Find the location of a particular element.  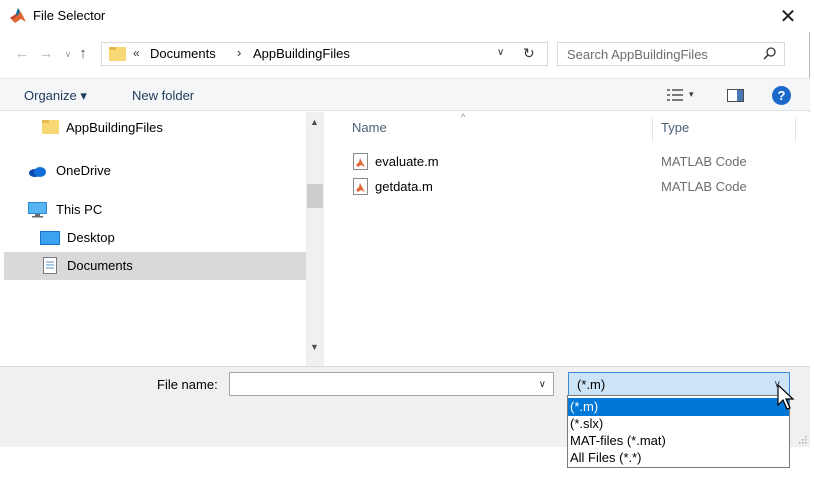

file-row-evaluate: evaluate.m MATLAB Code is located at coordinates (568, 162).